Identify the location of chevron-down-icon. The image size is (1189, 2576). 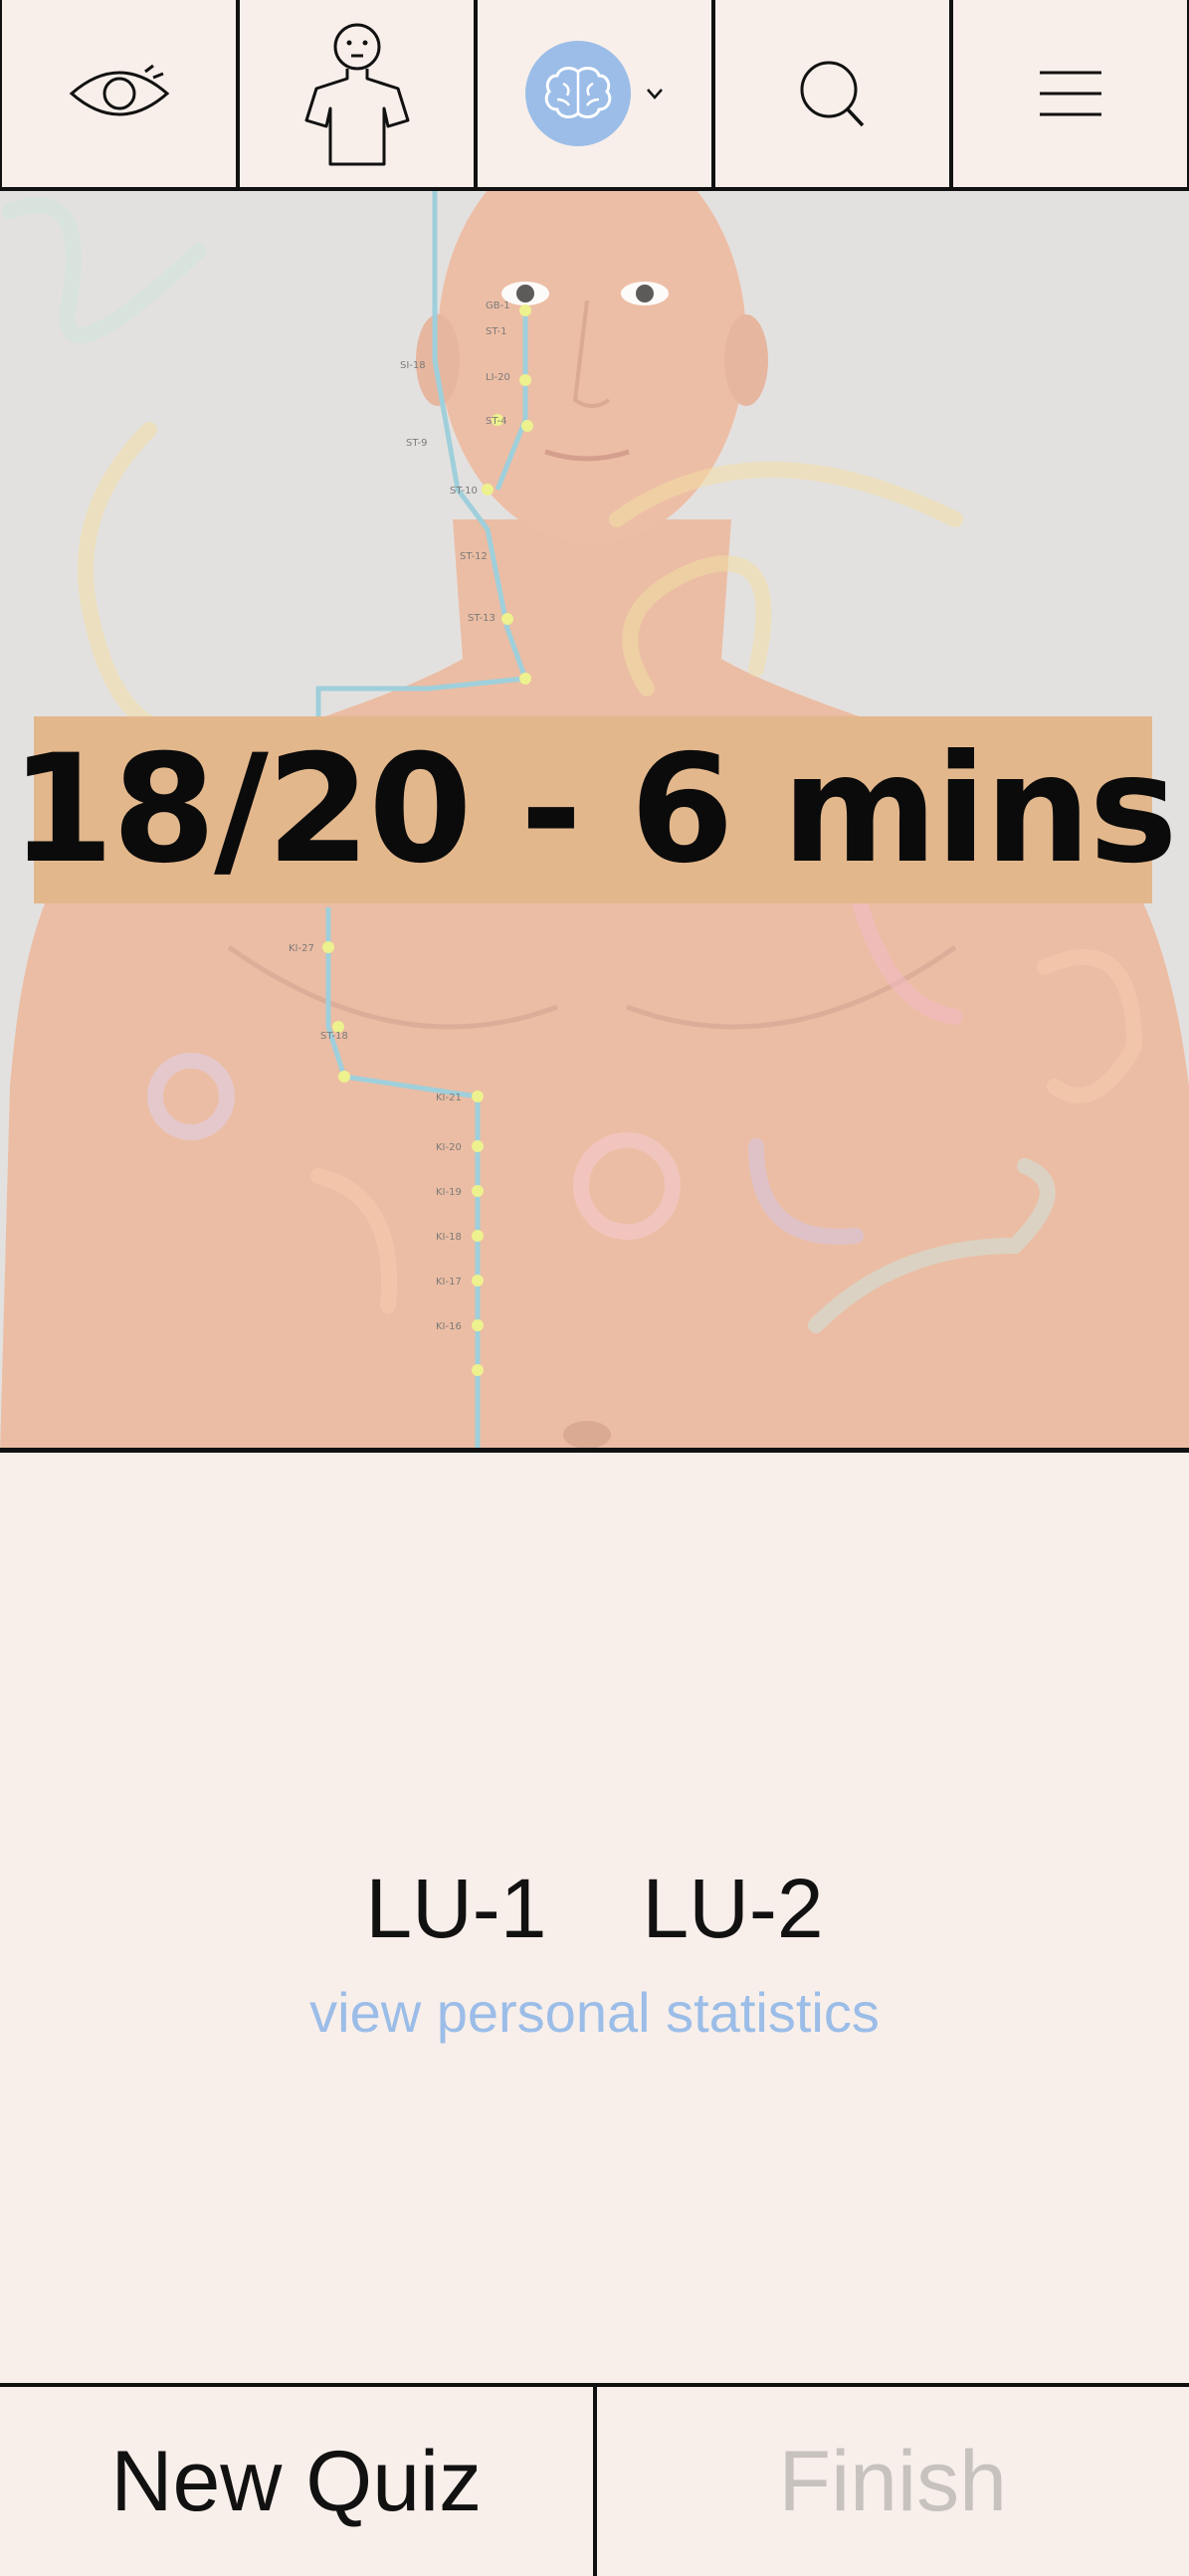
(654, 94).